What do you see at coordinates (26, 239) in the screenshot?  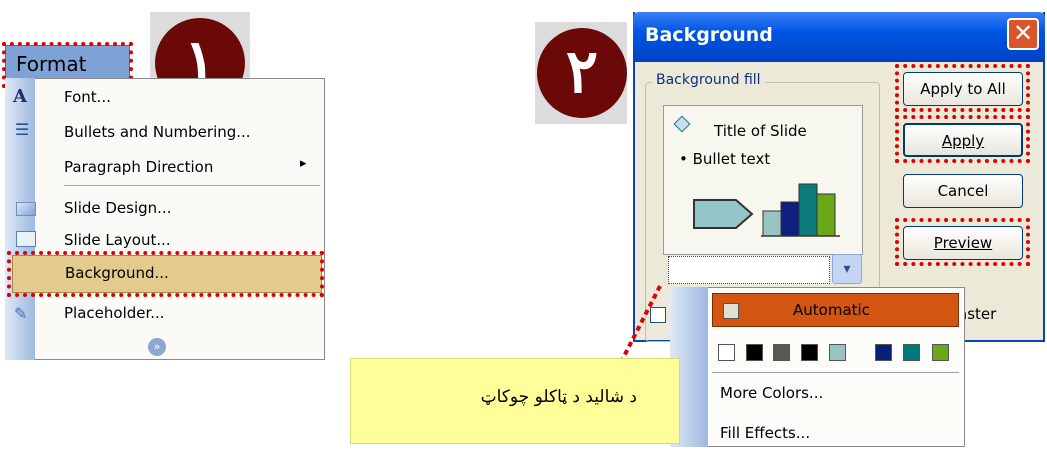 I see `slide-layout-icon` at bounding box center [26, 239].